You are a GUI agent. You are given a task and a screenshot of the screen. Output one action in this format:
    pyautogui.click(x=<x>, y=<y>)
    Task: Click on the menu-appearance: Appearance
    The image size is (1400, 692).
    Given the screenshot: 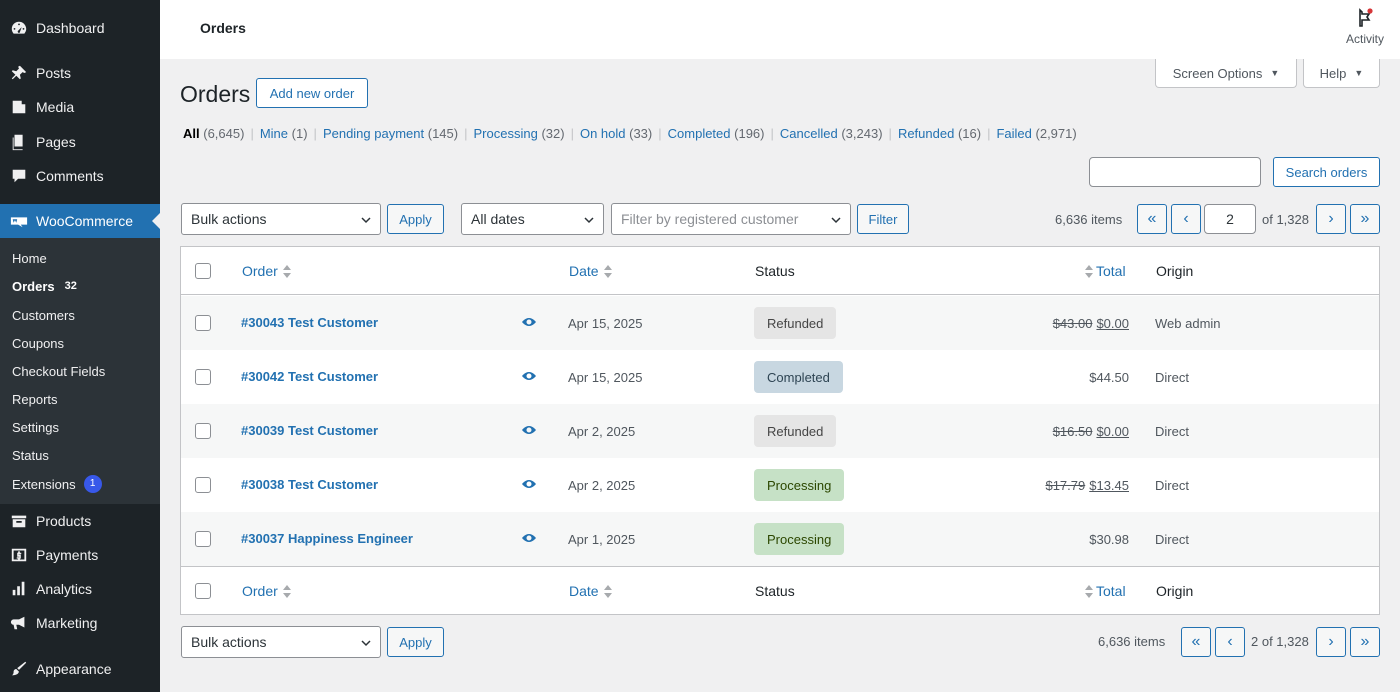 What is the action you would take?
    pyautogui.click(x=80, y=669)
    